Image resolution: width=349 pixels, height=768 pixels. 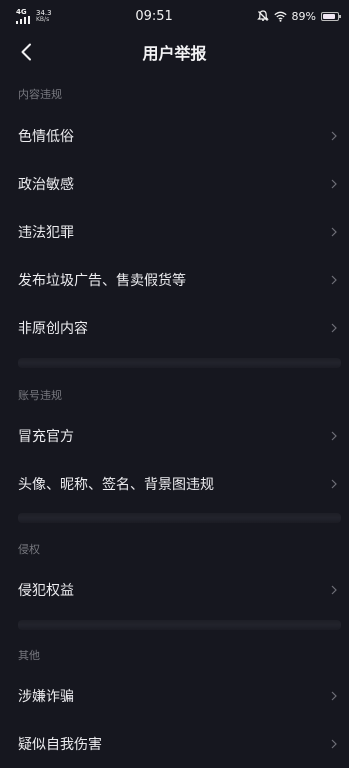 What do you see at coordinates (154, 16) in the screenshot?
I see `status-time: 09:51` at bounding box center [154, 16].